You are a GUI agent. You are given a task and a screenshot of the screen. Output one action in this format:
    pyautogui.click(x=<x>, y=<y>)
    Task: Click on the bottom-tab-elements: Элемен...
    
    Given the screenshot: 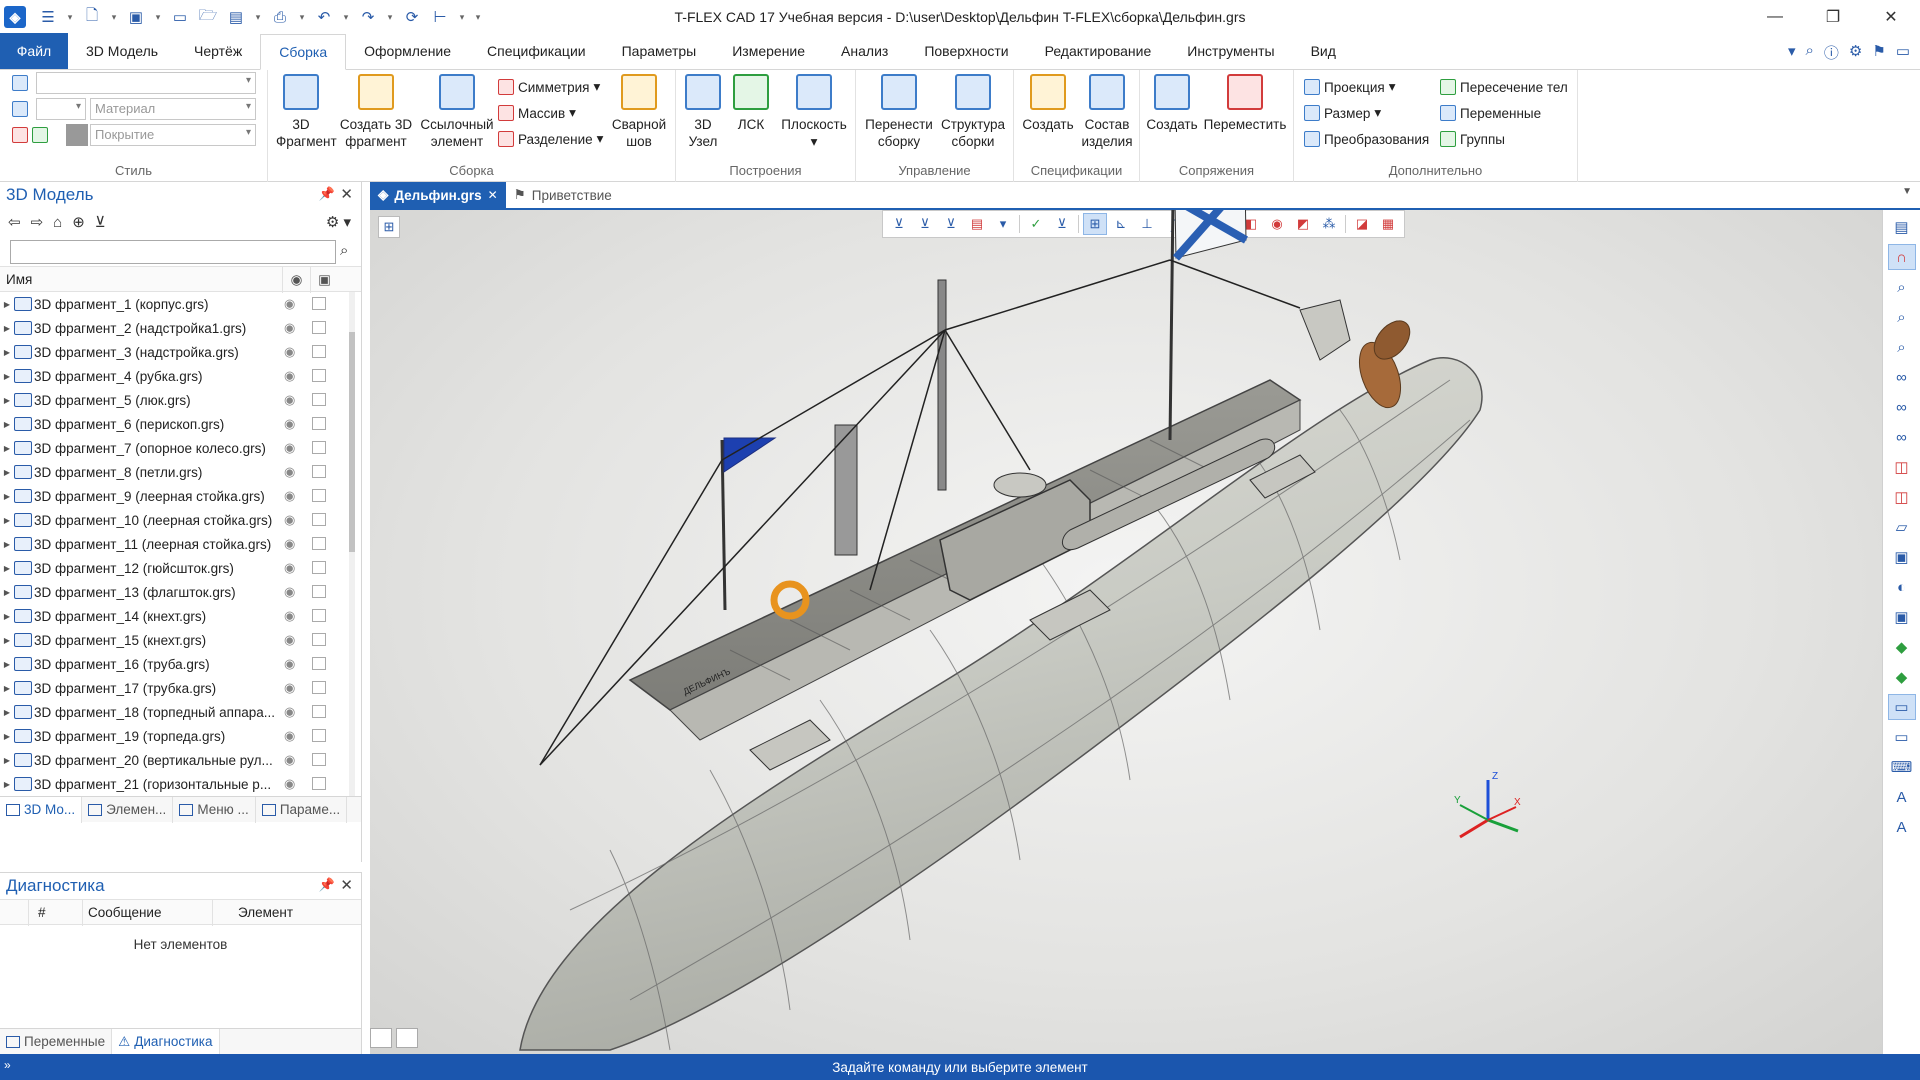 What is the action you would take?
    pyautogui.click(x=128, y=809)
    